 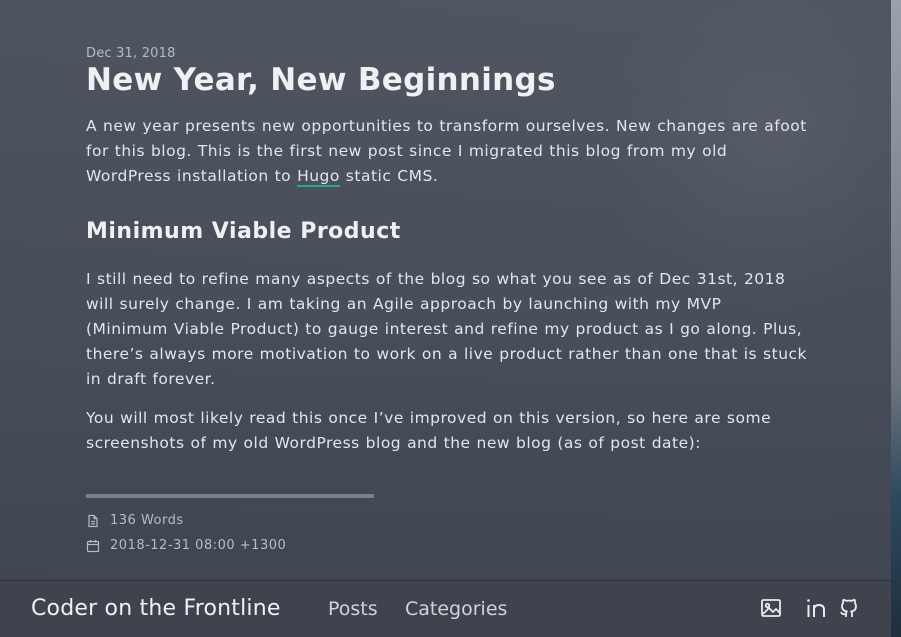 What do you see at coordinates (816, 608) in the screenshot?
I see `linkedin-icon` at bounding box center [816, 608].